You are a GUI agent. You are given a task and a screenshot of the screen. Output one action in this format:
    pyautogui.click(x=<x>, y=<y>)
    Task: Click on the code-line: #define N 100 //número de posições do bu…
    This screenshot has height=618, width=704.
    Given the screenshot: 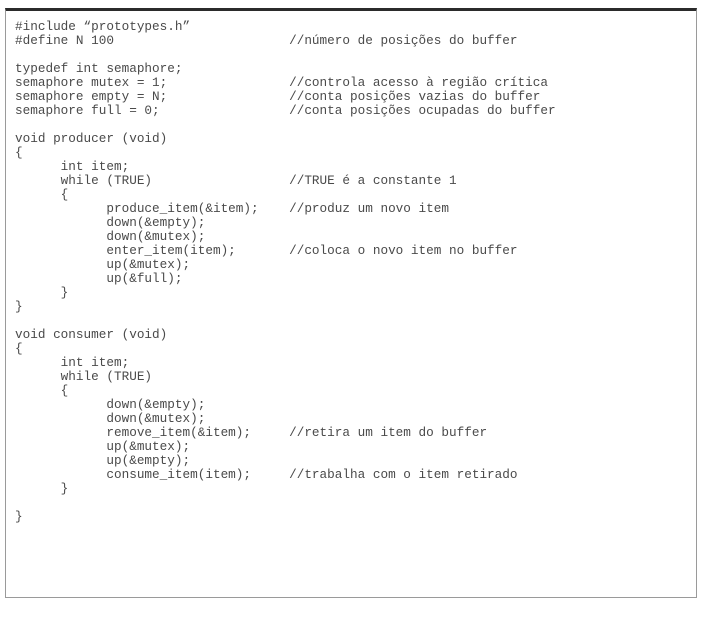 What is the action you would take?
    pyautogui.click(x=266, y=40)
    